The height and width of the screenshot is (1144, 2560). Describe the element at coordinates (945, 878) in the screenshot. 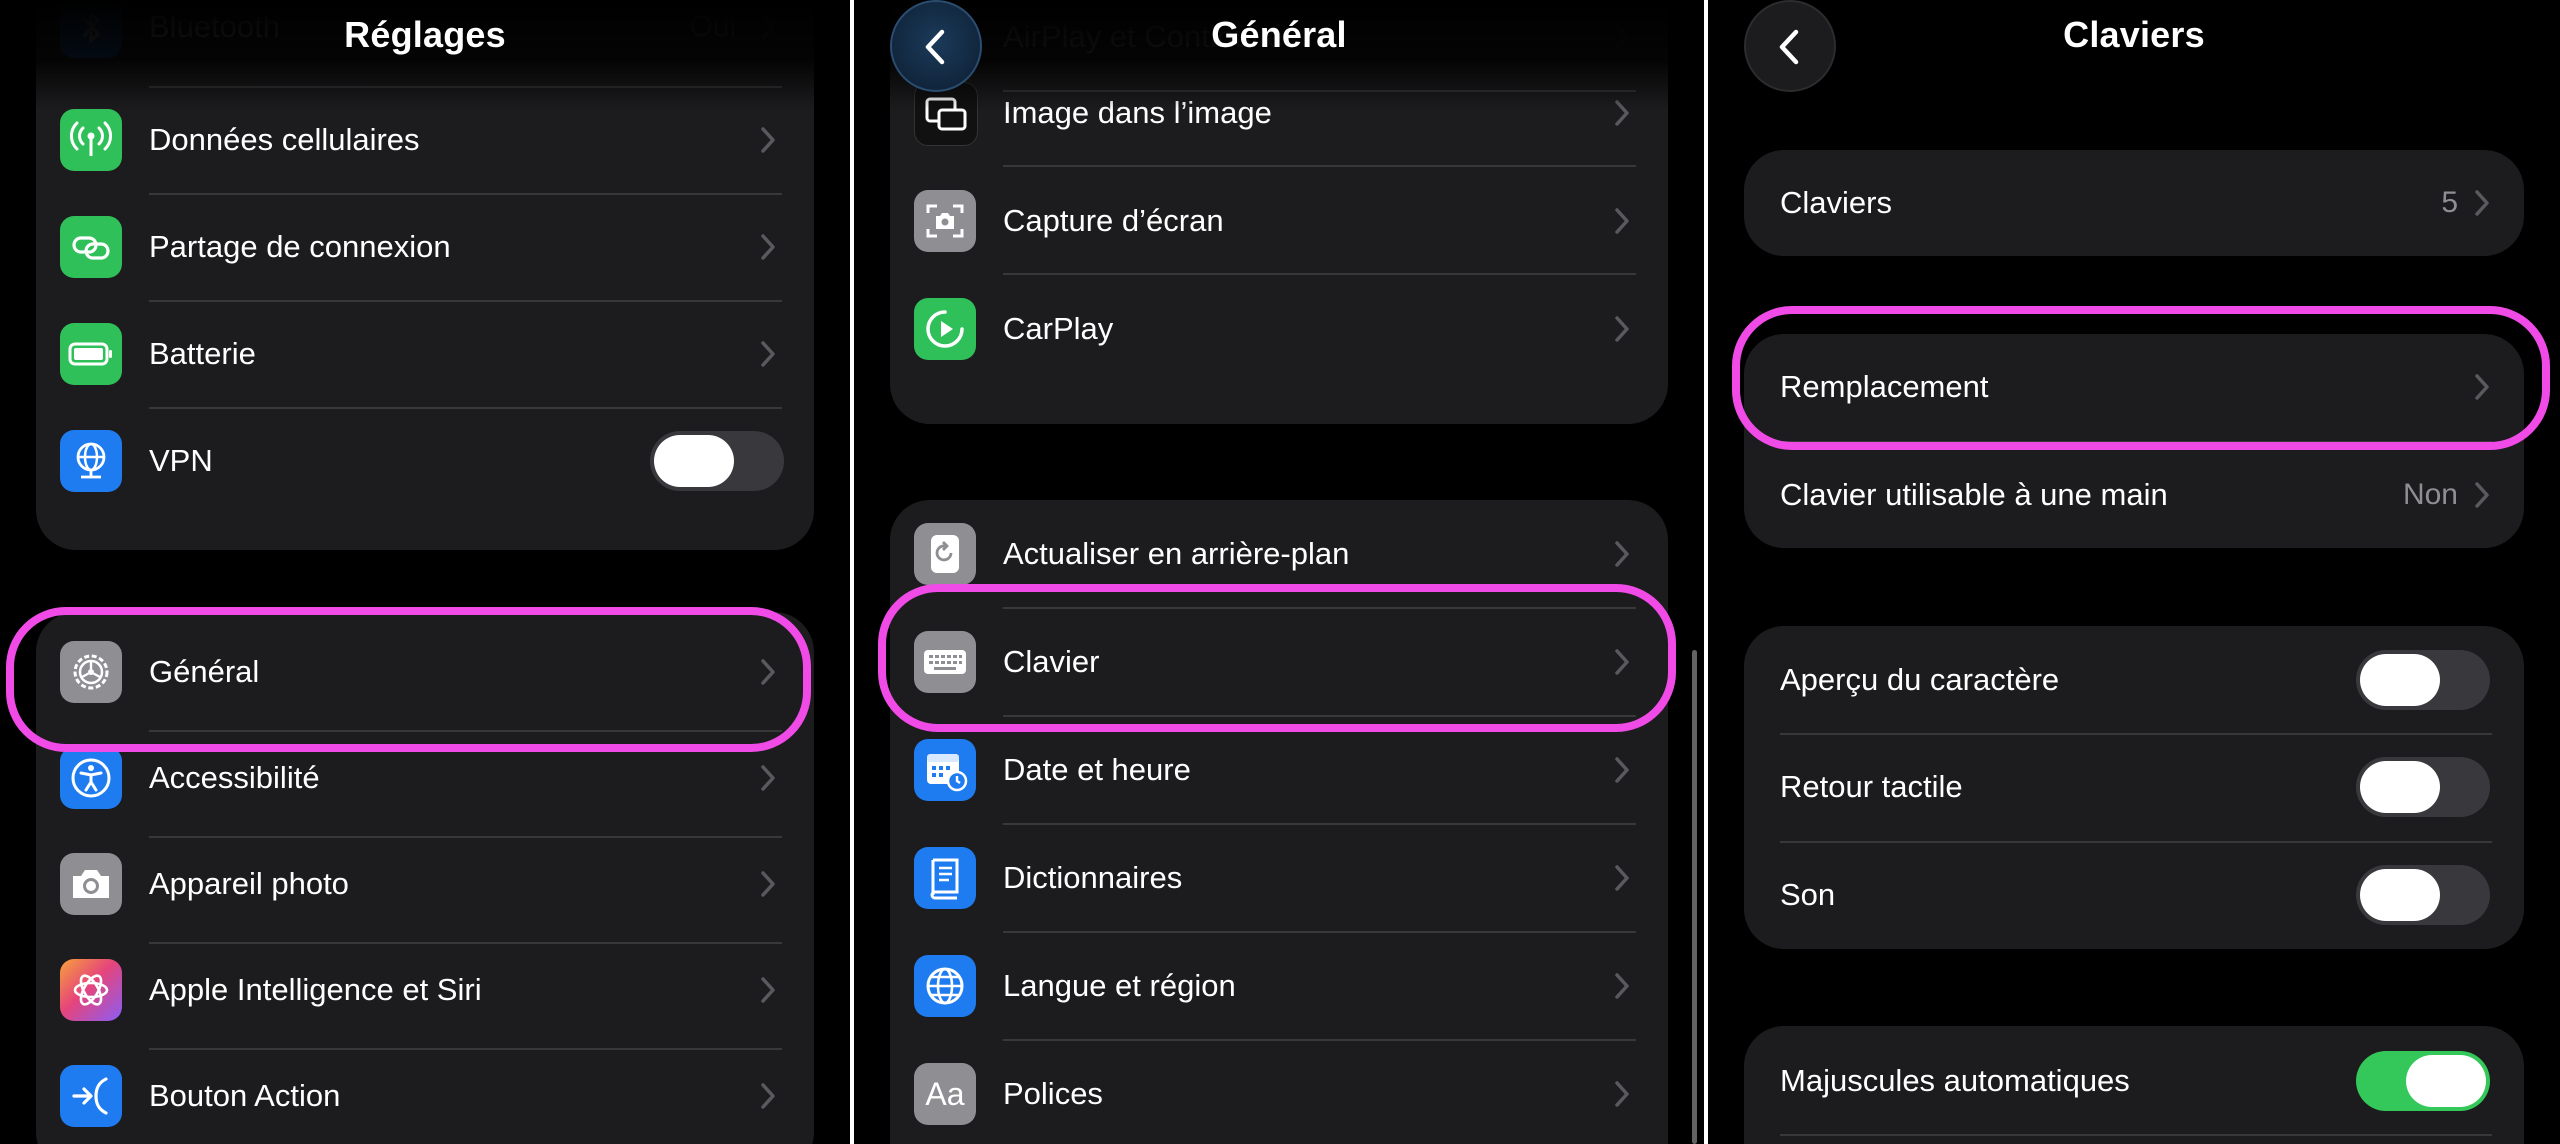

I see `book-icon` at that location.